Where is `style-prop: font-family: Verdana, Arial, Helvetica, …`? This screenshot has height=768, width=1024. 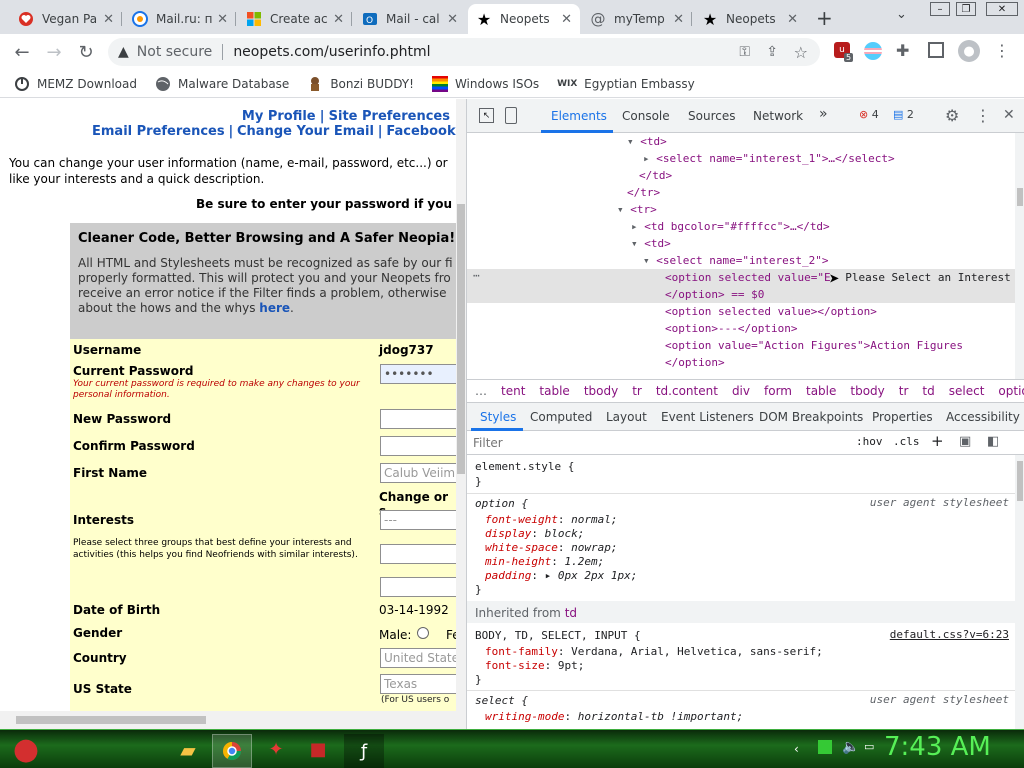
style-prop: font-family: Verdana, Arial, Helvetica, … is located at coordinates (654, 651).